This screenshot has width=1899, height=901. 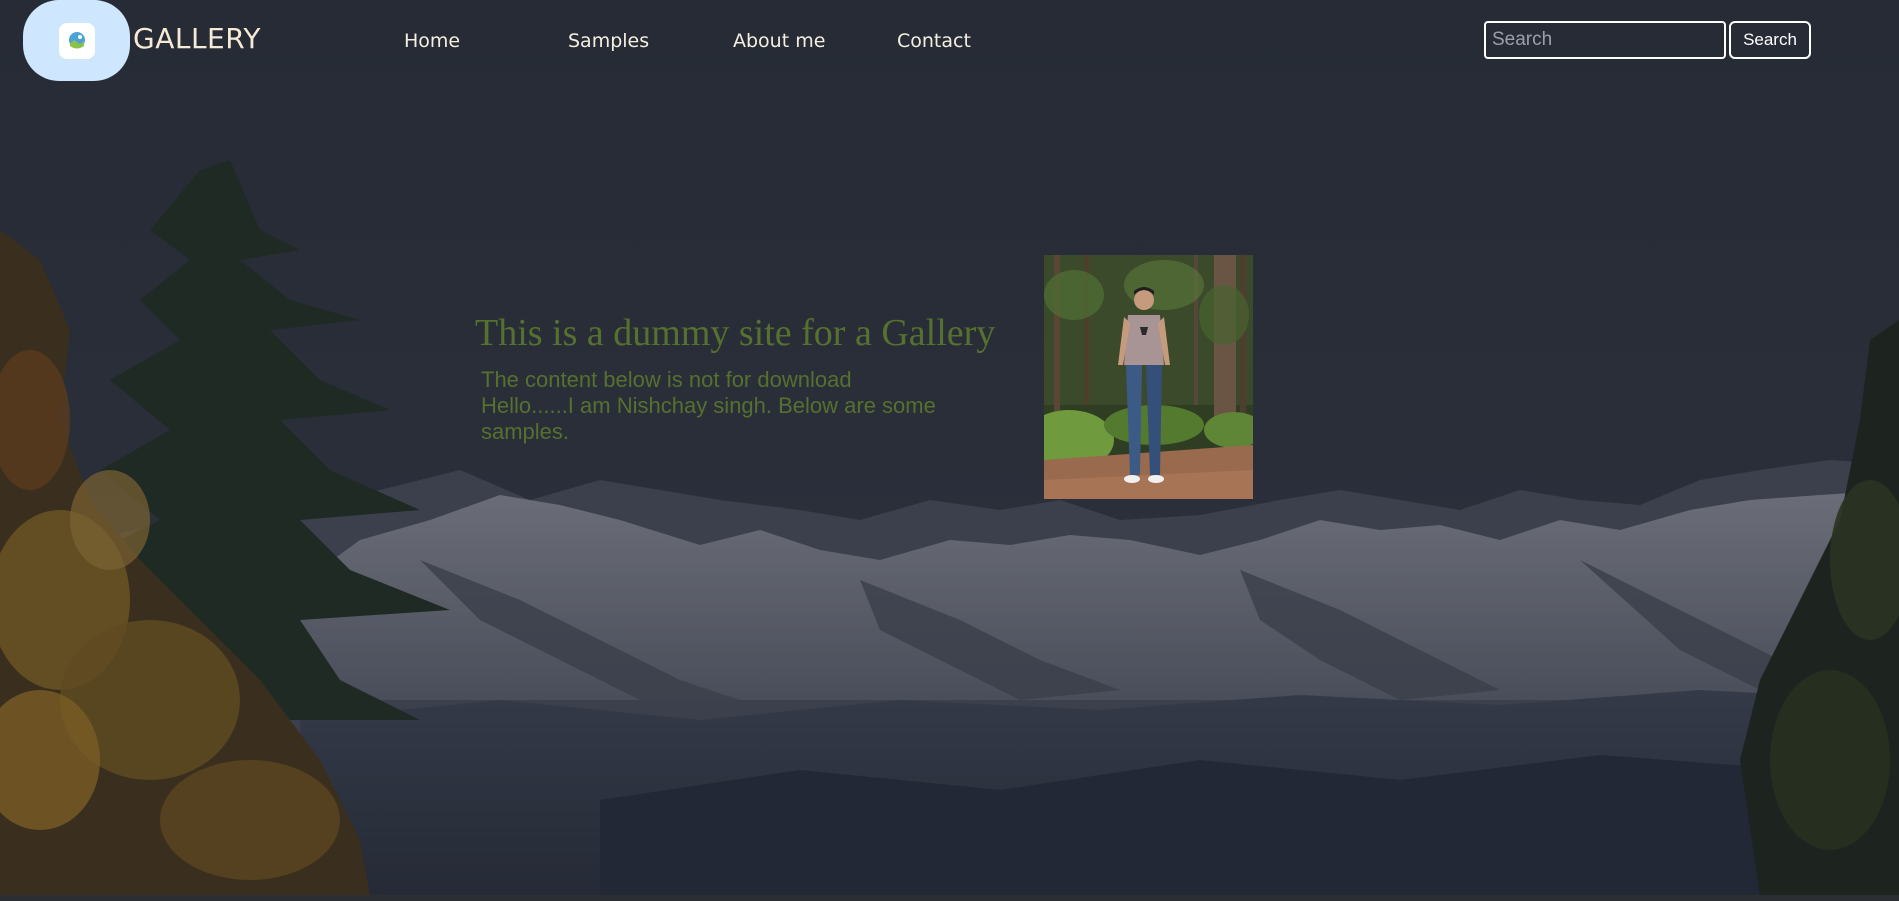 I want to click on hero-download-notice: The content below is not for download, so click(x=666, y=379).